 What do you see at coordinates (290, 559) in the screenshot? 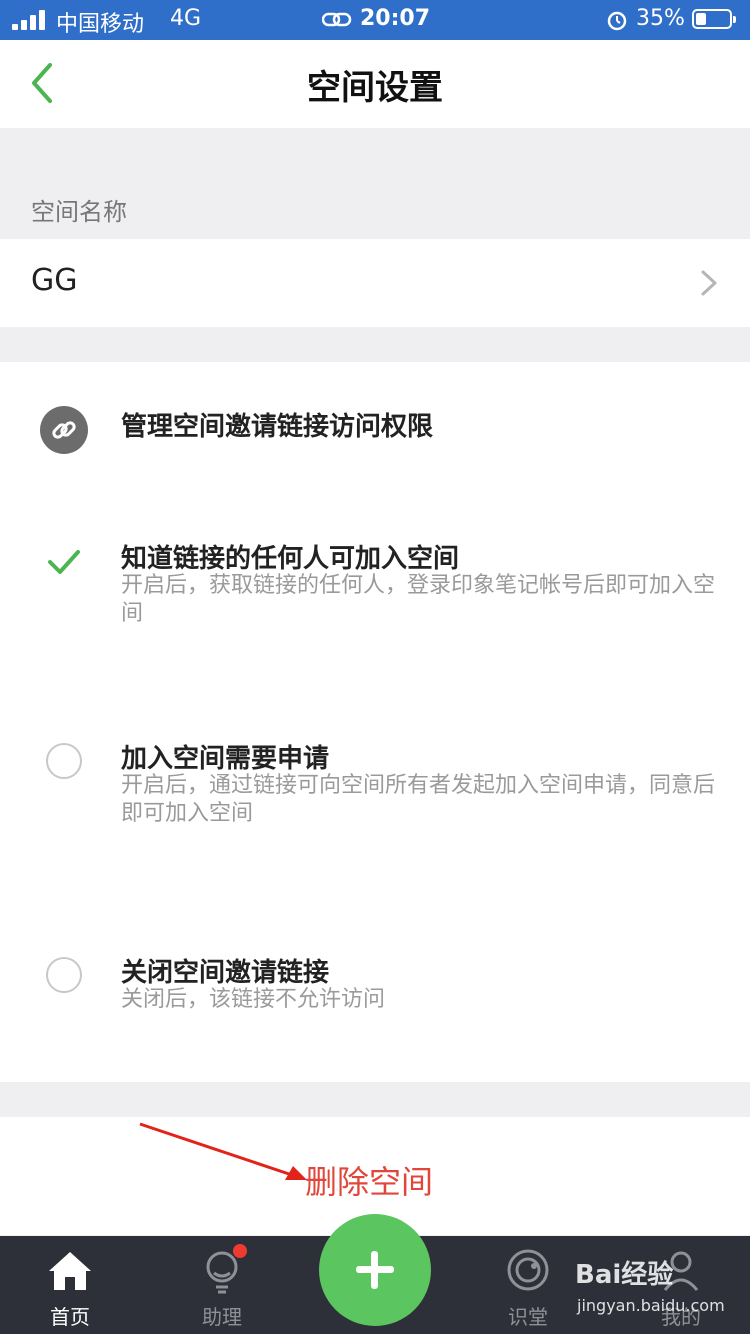
I see `option-title: 知道链接的任何人可加入空间` at bounding box center [290, 559].